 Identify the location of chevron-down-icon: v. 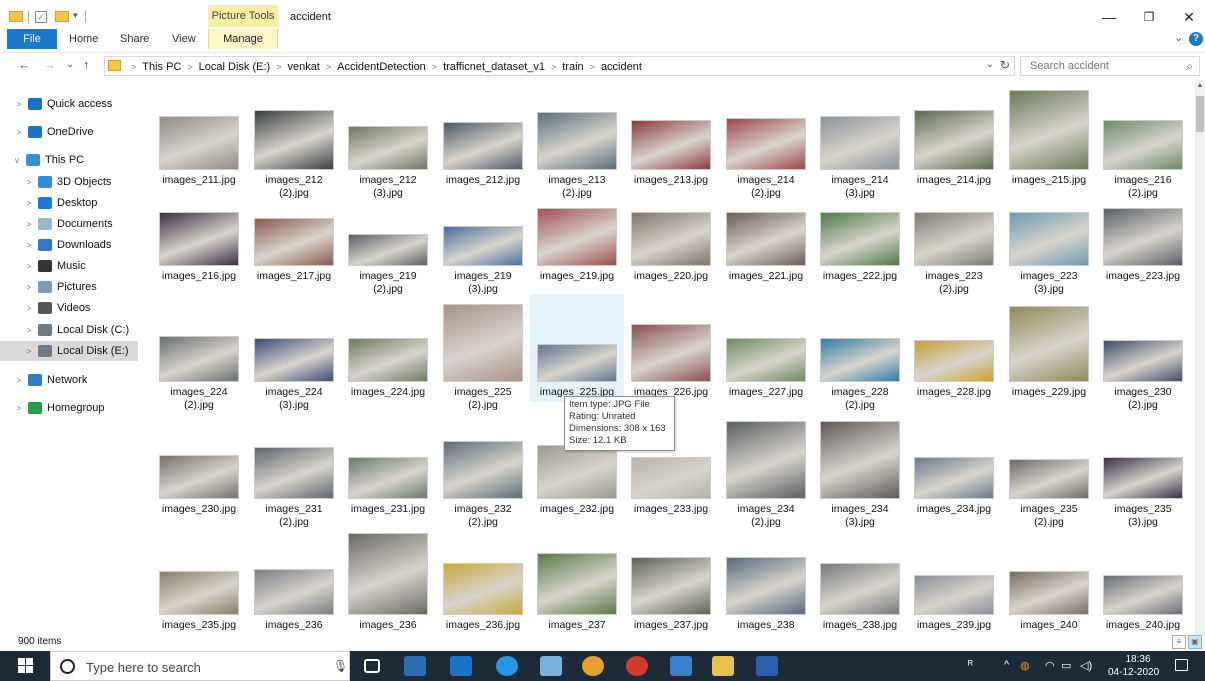
(17, 160).